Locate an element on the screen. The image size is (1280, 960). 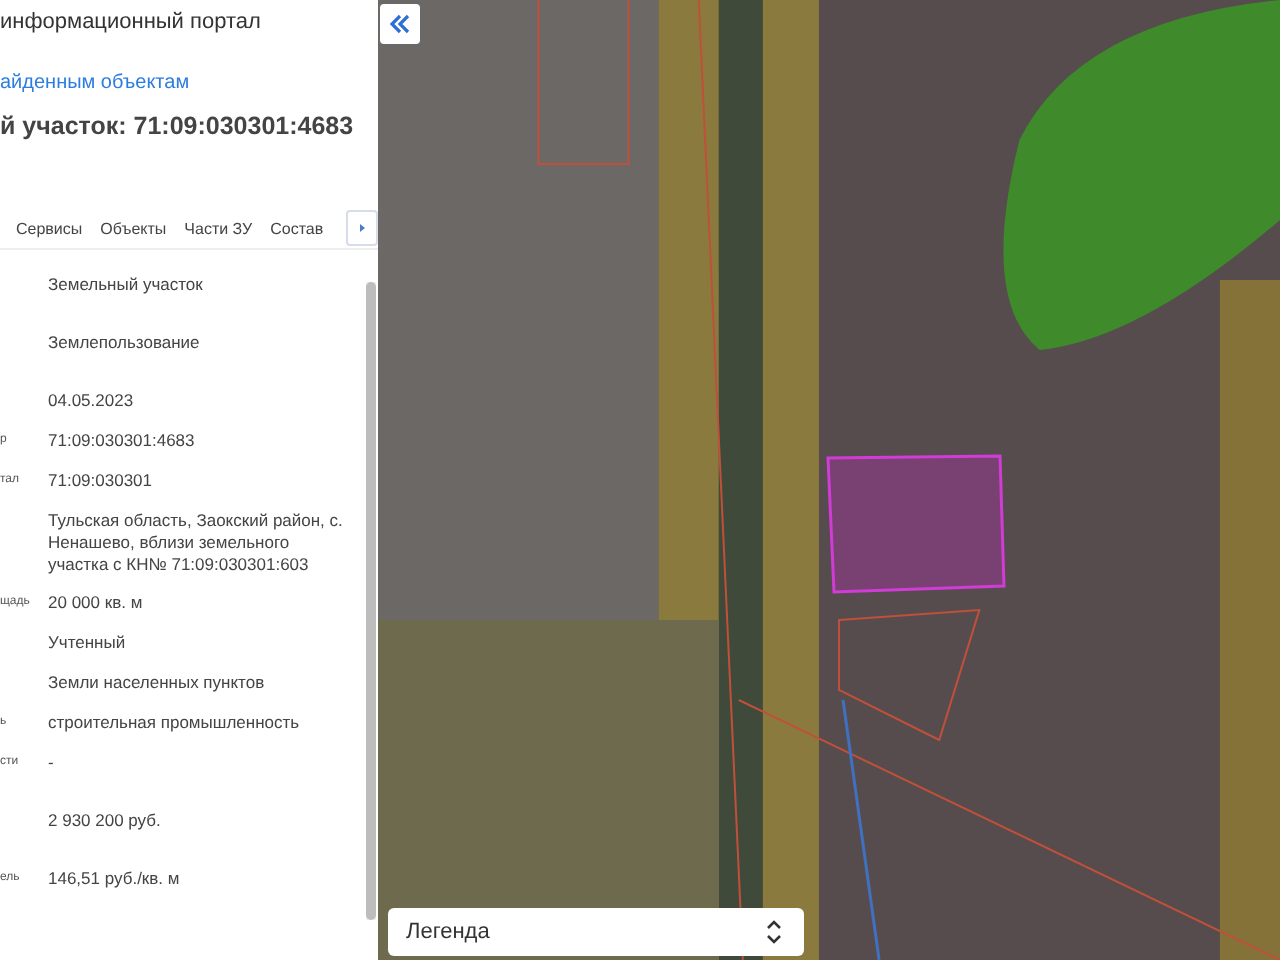
property-value: 2 930 200 руб. is located at coordinates (105, 822).